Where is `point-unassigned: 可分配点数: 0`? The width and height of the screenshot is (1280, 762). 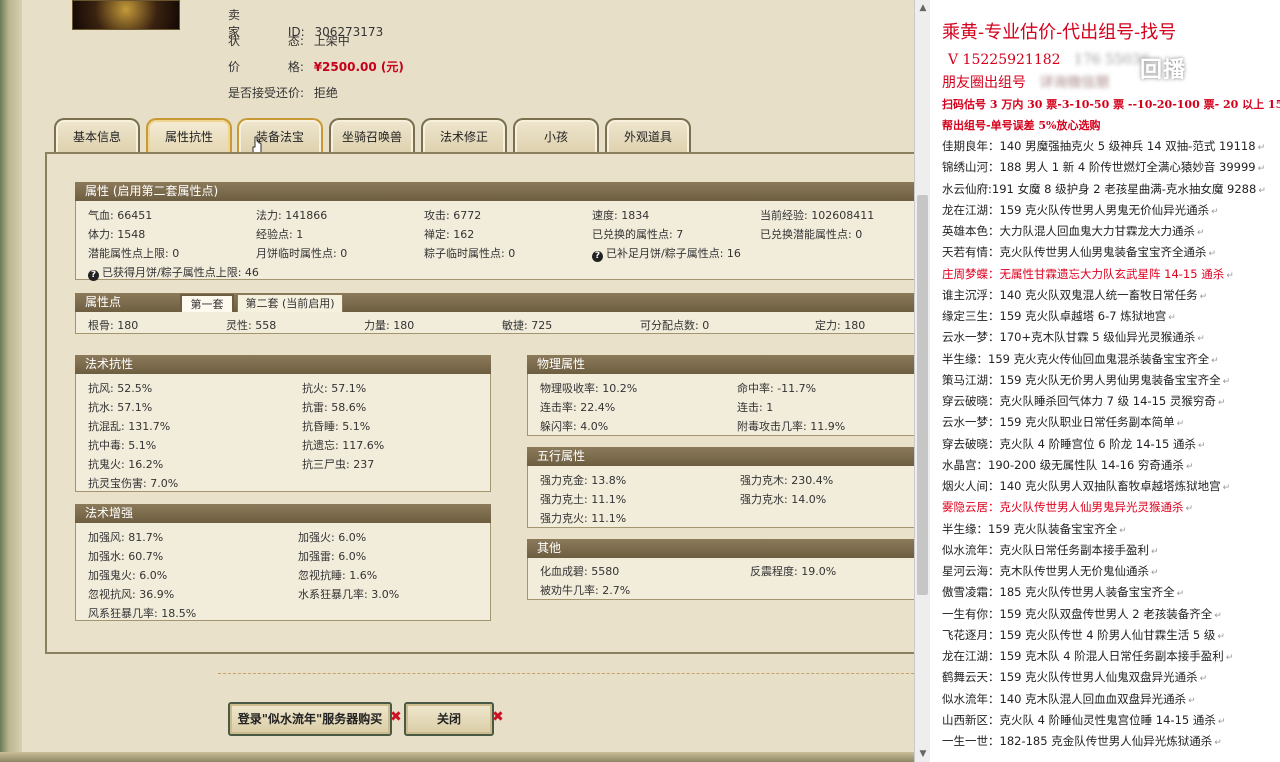 point-unassigned: 可分配点数: 0 is located at coordinates (675, 325).